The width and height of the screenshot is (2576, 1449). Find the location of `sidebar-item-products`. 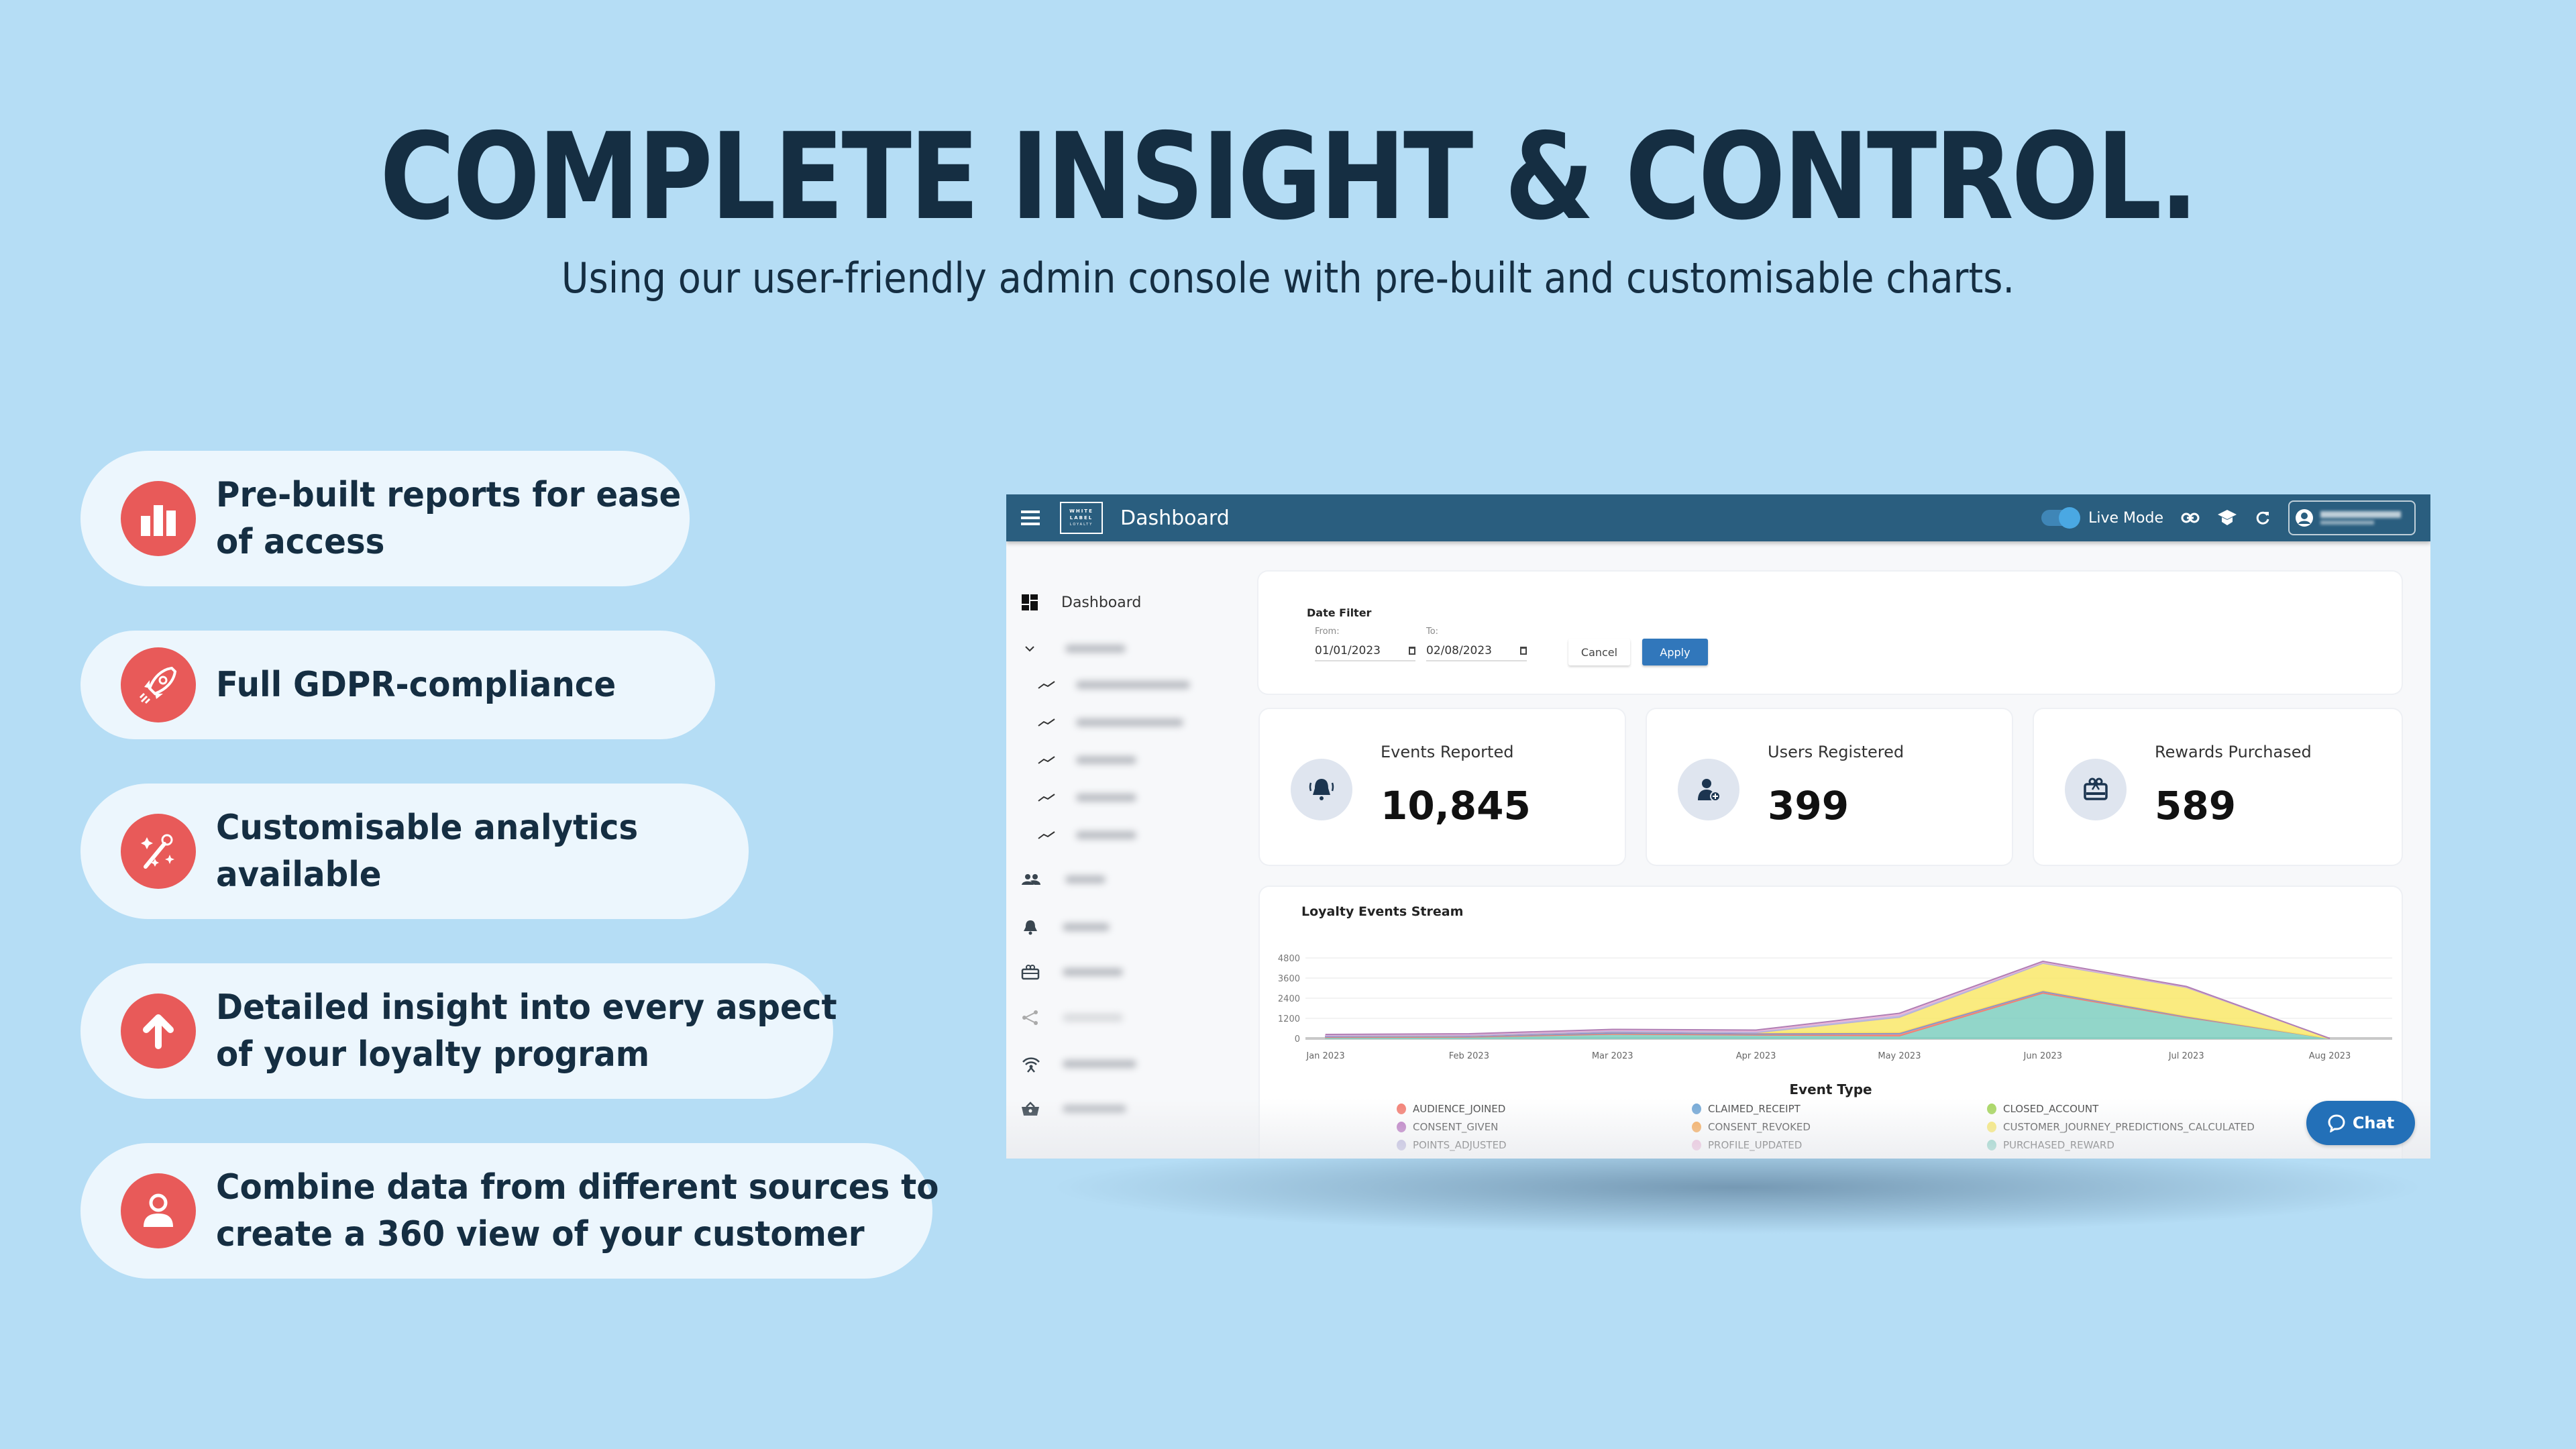

sidebar-item-products is located at coordinates (1073, 1109).